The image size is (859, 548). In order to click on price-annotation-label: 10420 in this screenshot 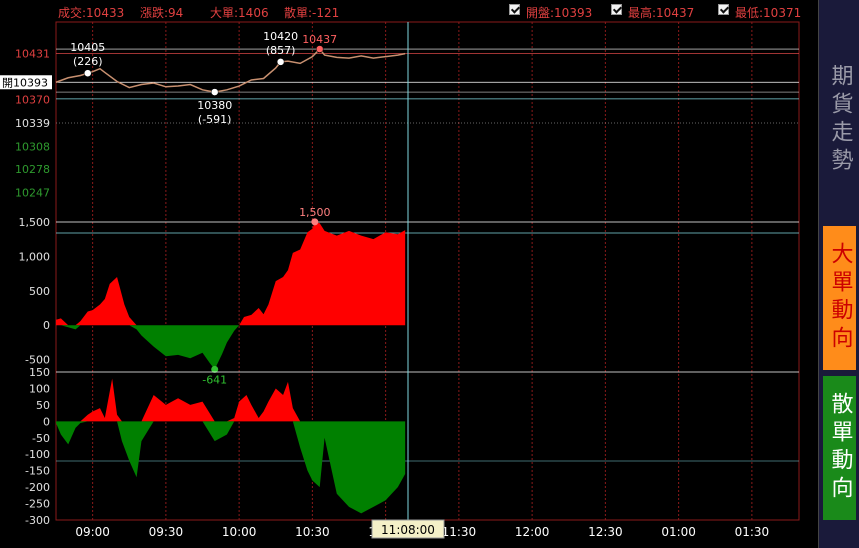, I will do `click(280, 36)`.